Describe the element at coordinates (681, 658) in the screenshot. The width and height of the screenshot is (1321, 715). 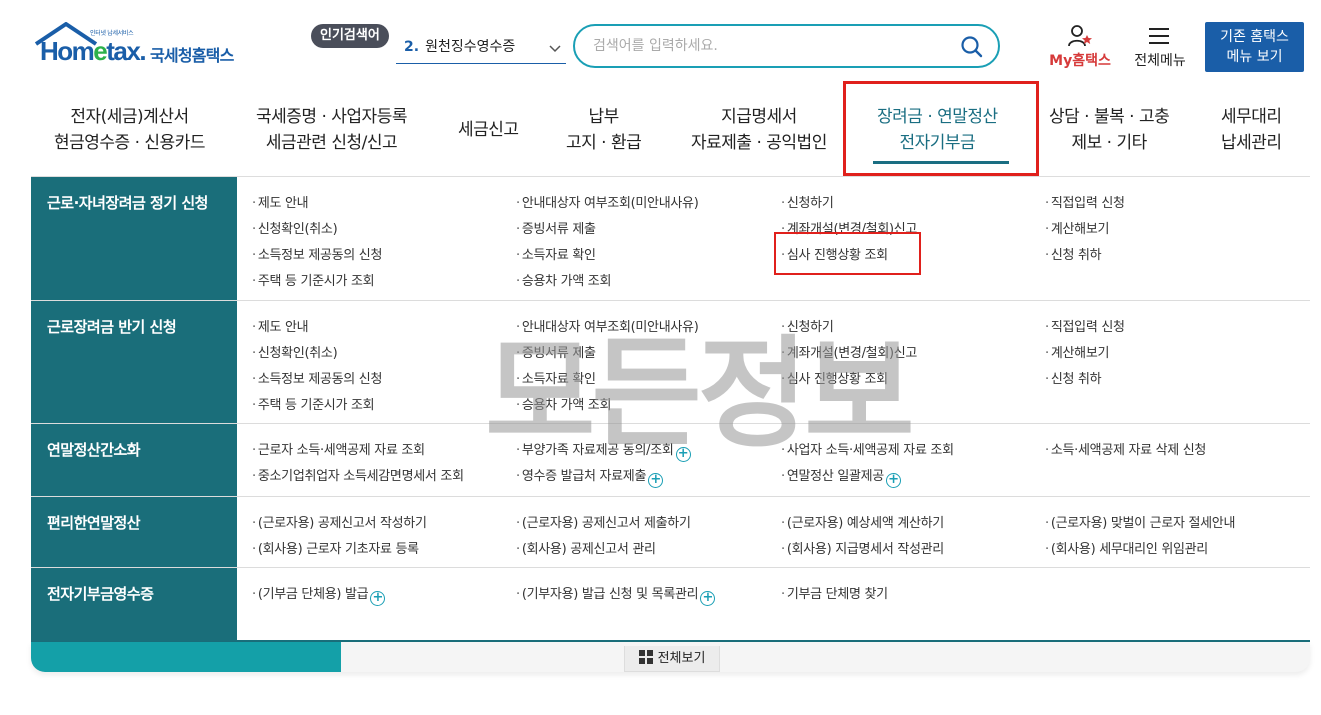
I see `view-all-label: 전체보기` at that location.